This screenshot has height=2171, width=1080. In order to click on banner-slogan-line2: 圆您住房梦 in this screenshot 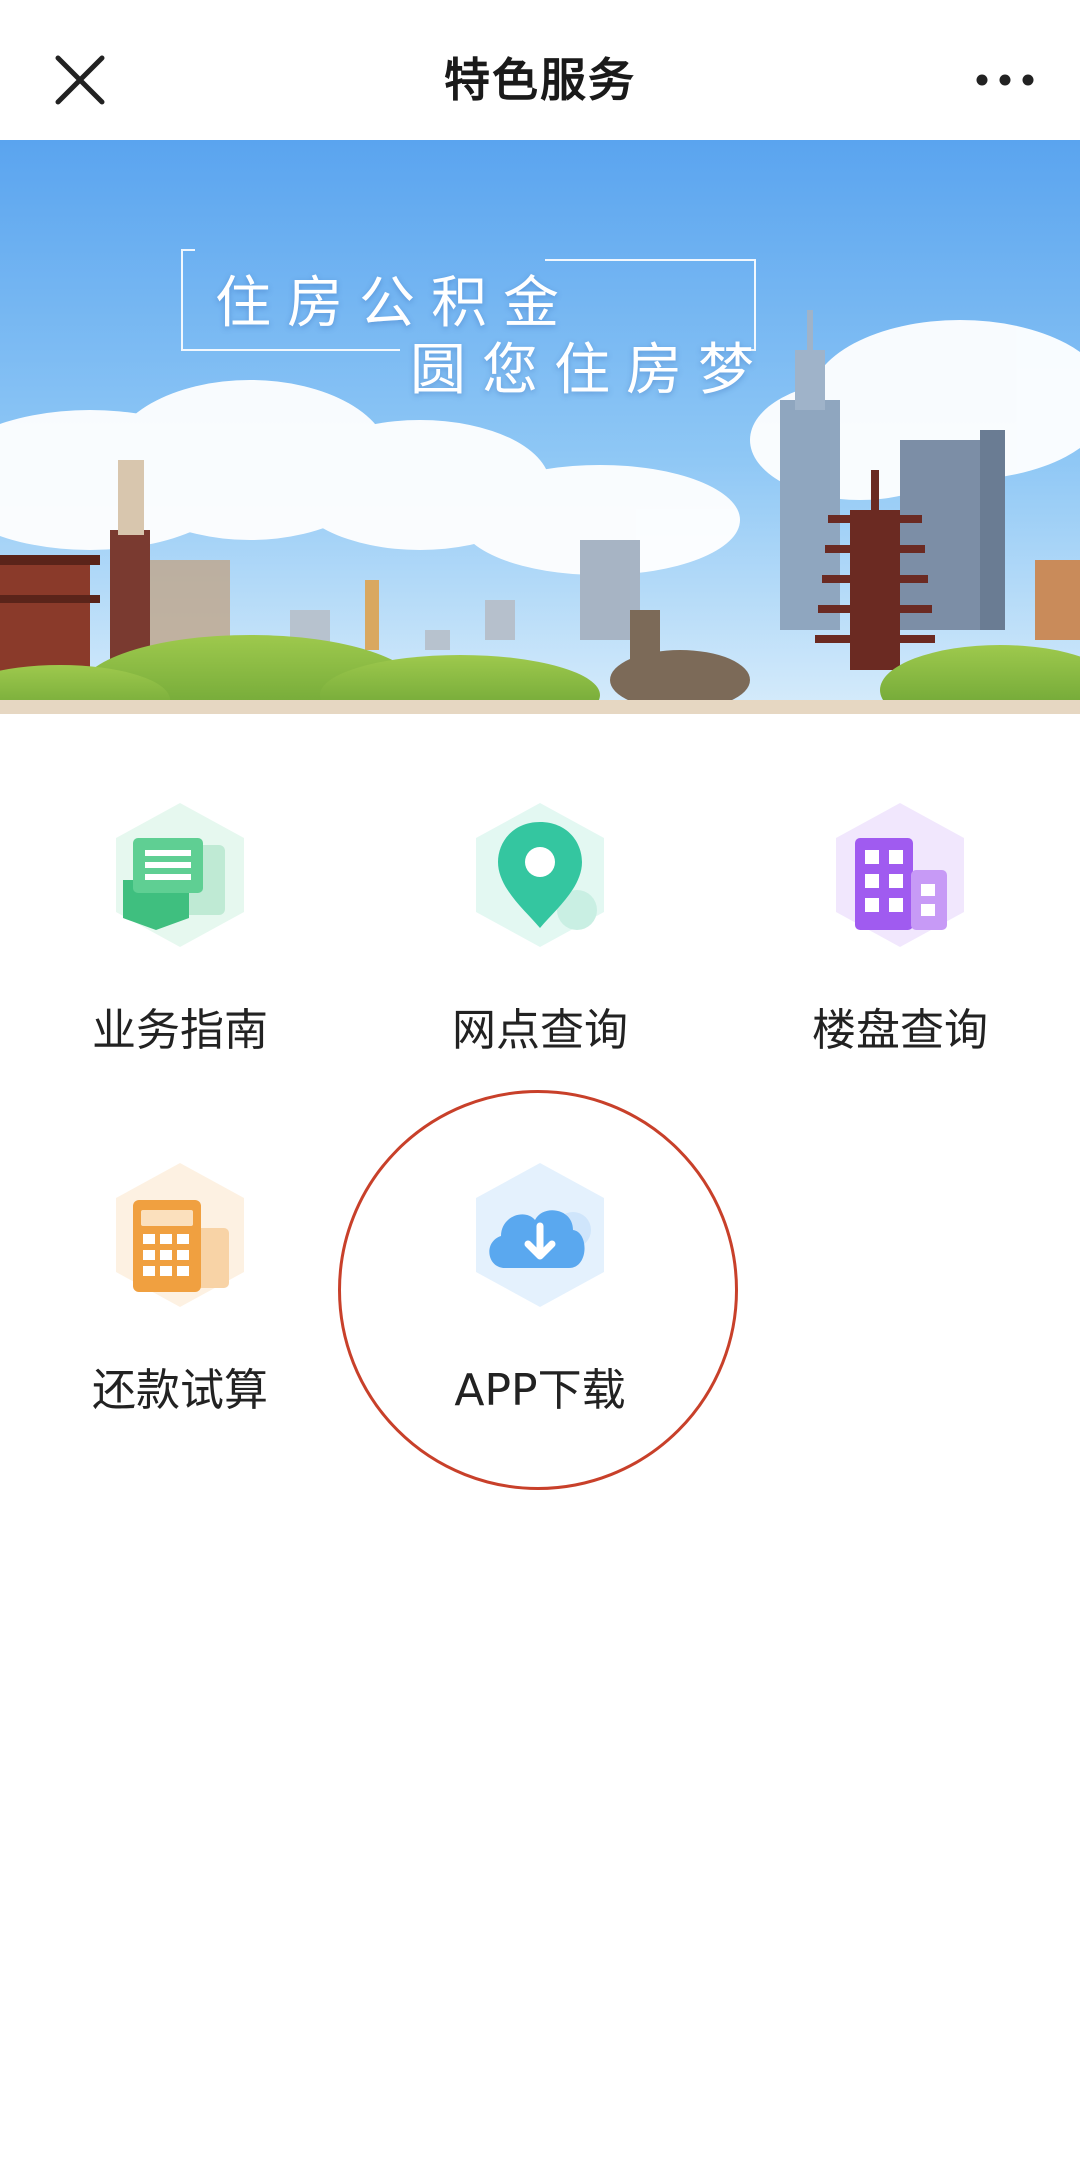, I will do `click(590, 370)`.